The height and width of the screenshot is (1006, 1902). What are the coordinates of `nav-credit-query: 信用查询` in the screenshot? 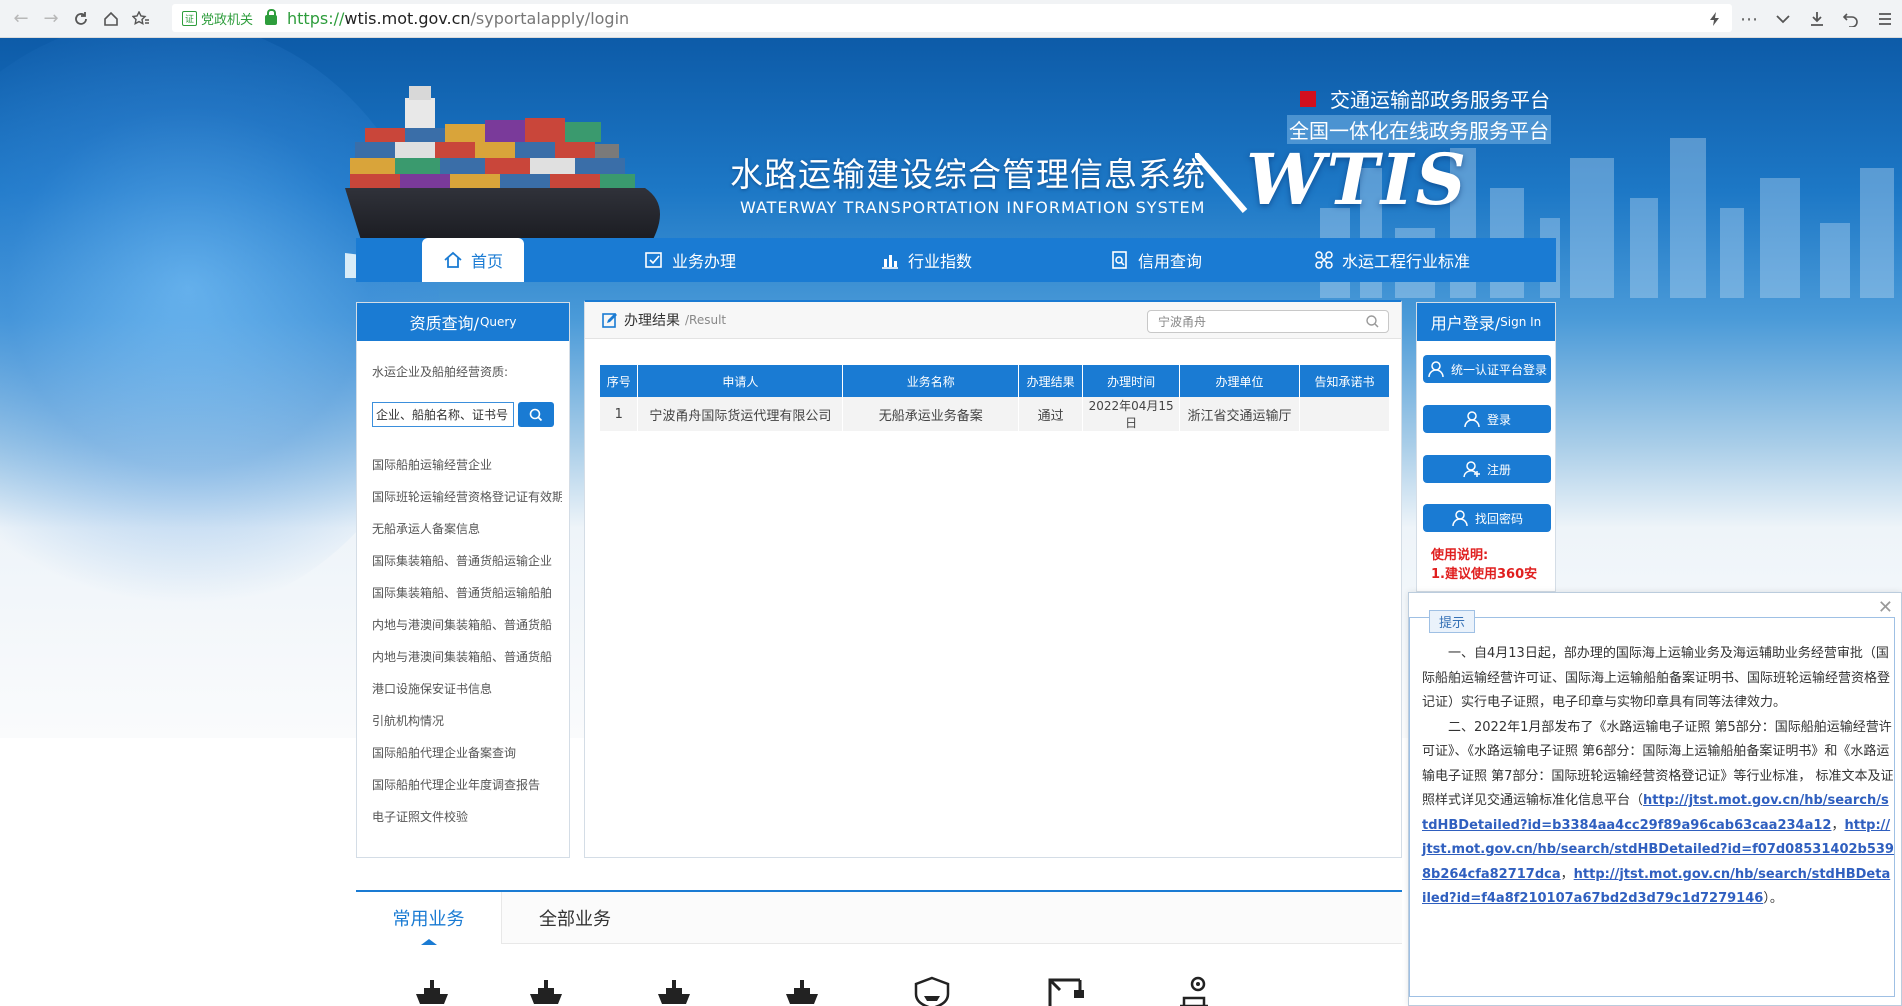 It's located at (1156, 260).